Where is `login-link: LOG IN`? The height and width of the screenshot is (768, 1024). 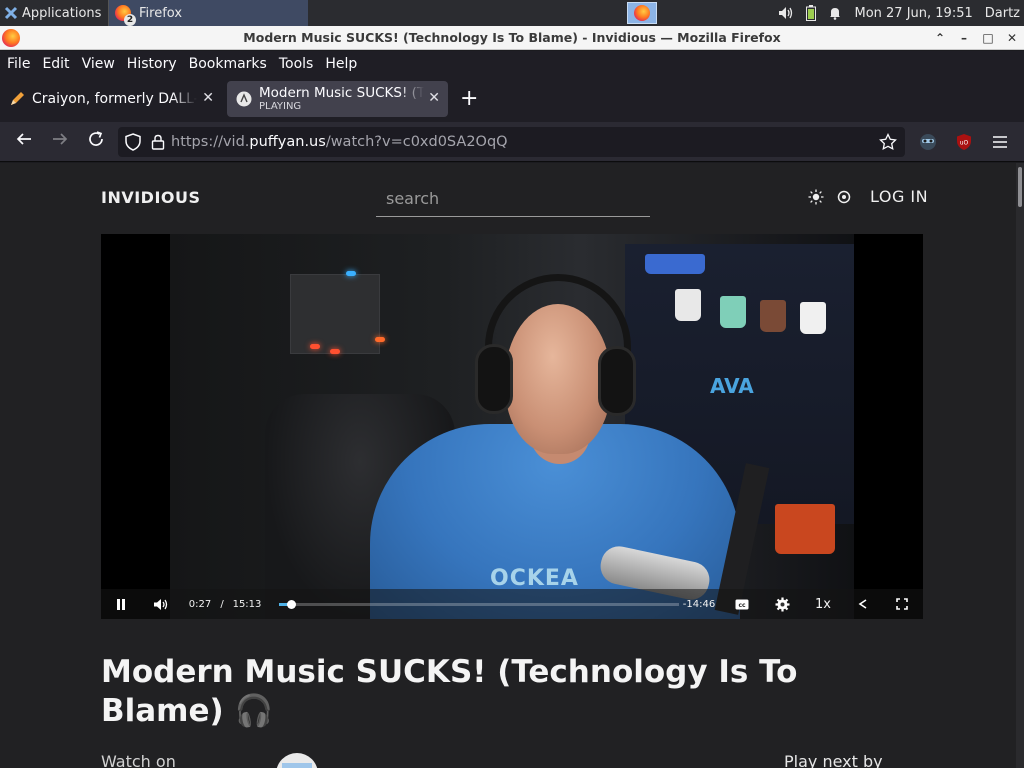
login-link: LOG IN is located at coordinates (899, 196).